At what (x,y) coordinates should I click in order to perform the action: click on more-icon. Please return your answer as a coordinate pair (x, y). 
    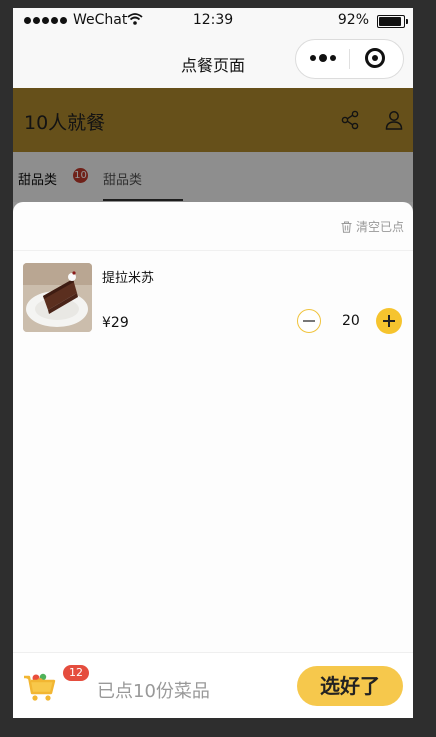
    Looking at the image, I should click on (323, 58).